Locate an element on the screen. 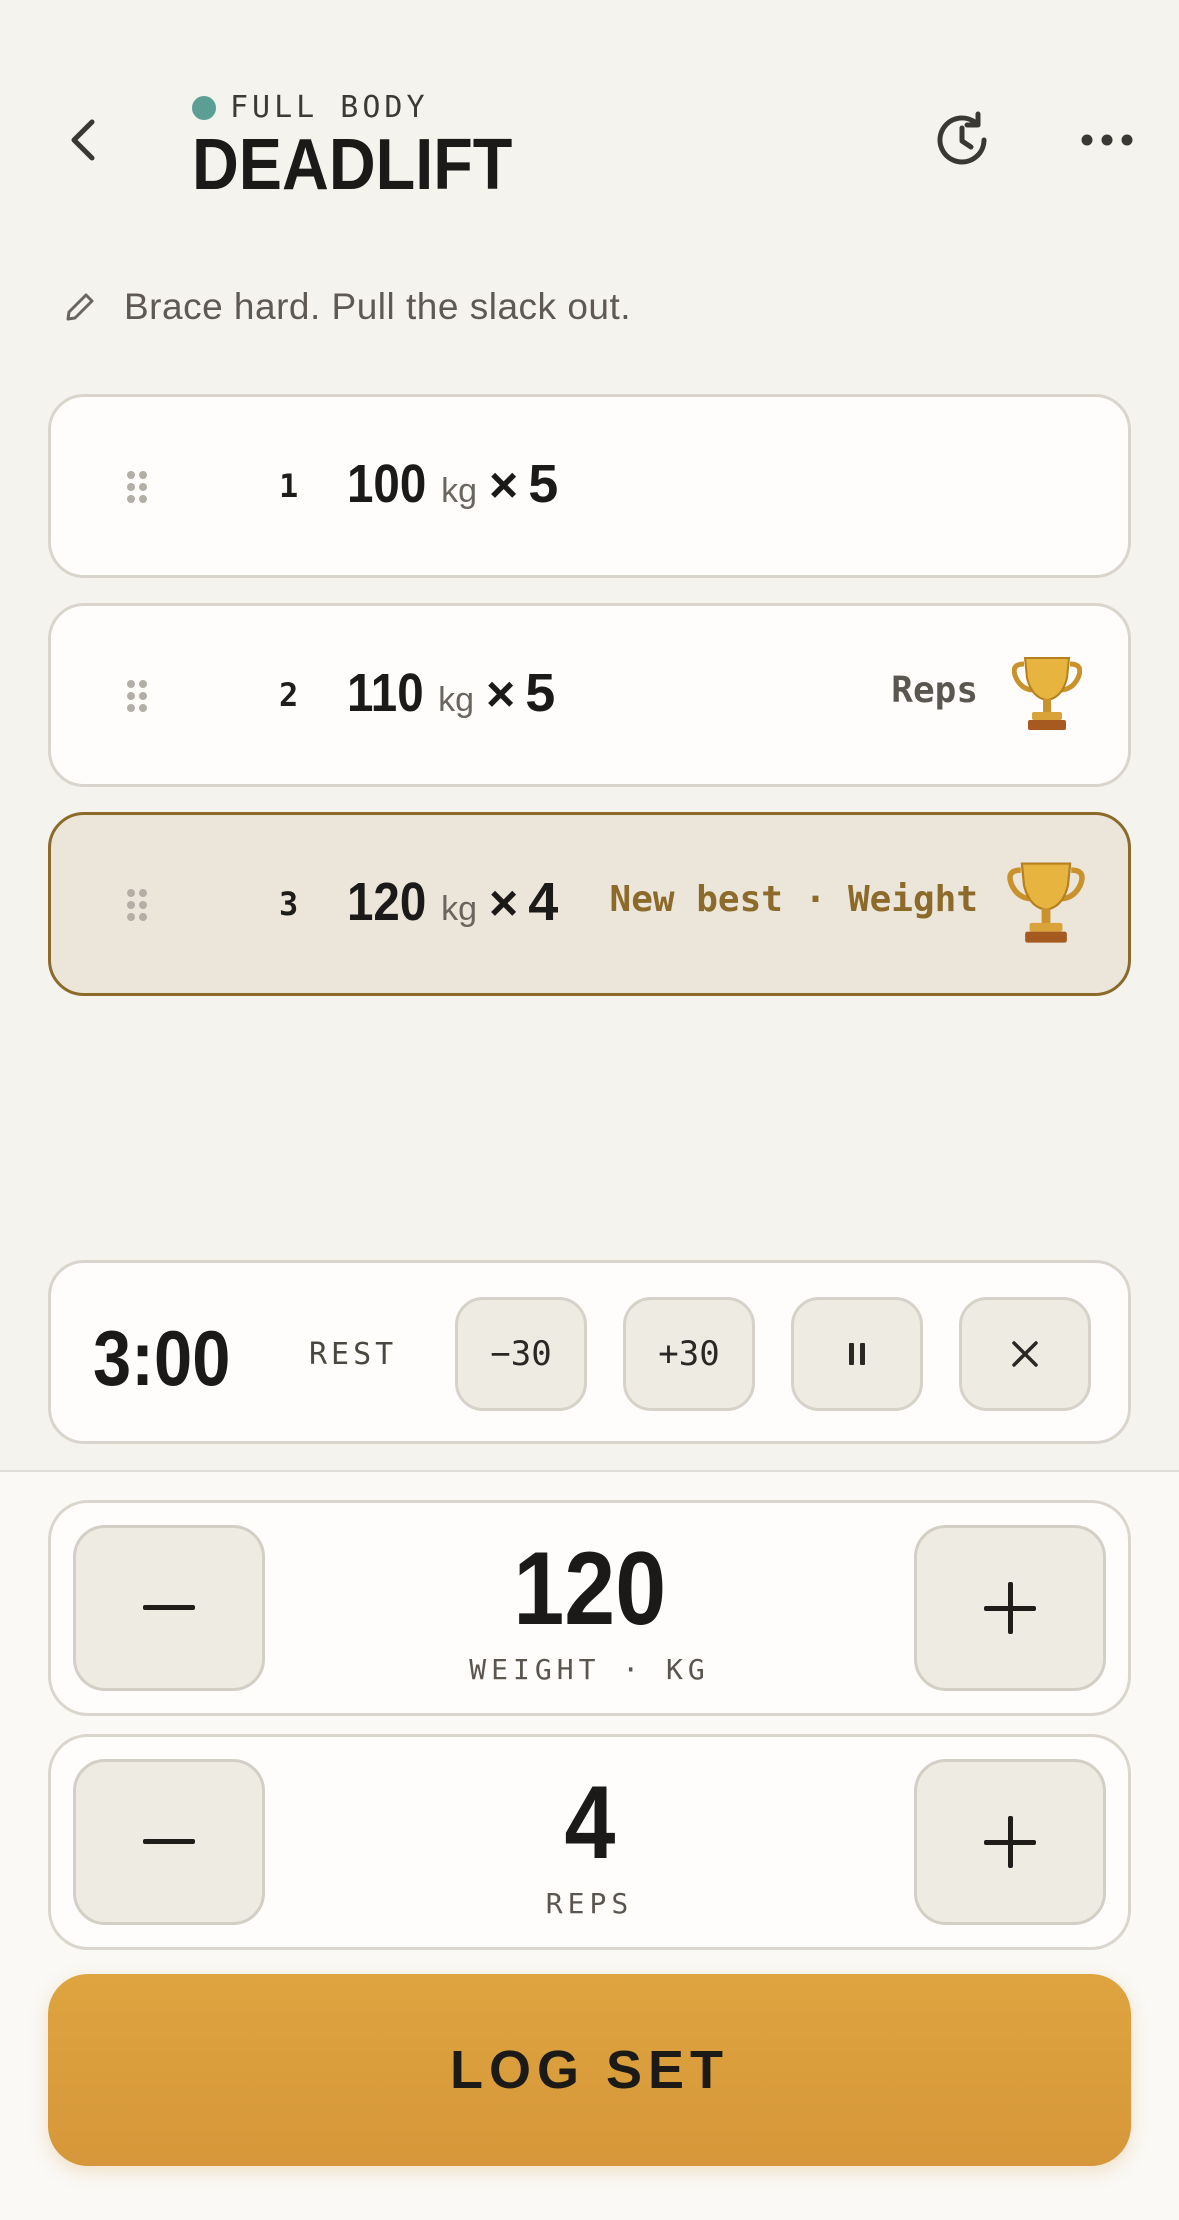  dismiss-timer-button is located at coordinates (1025, 1354).